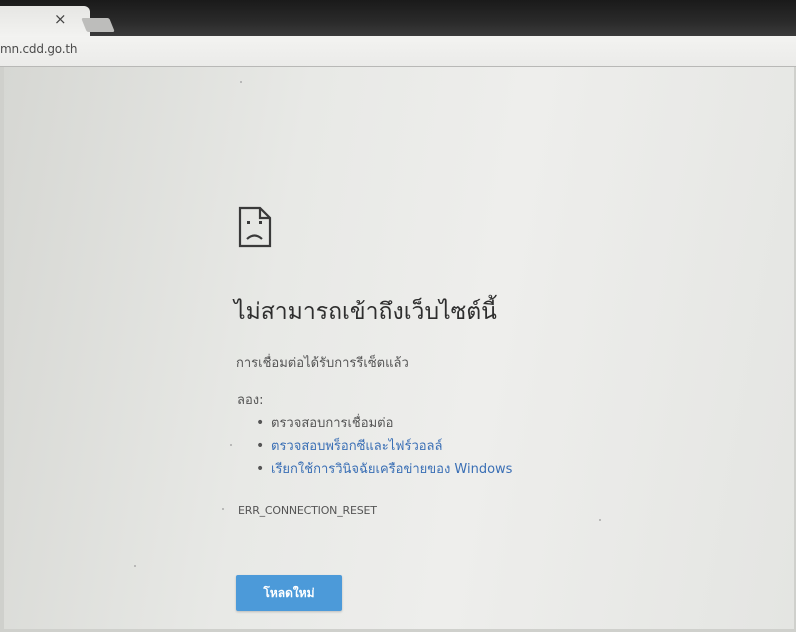 Image resolution: width=796 pixels, height=632 pixels. What do you see at coordinates (45, 21) in the screenshot?
I see `browser-tab: ×` at bounding box center [45, 21].